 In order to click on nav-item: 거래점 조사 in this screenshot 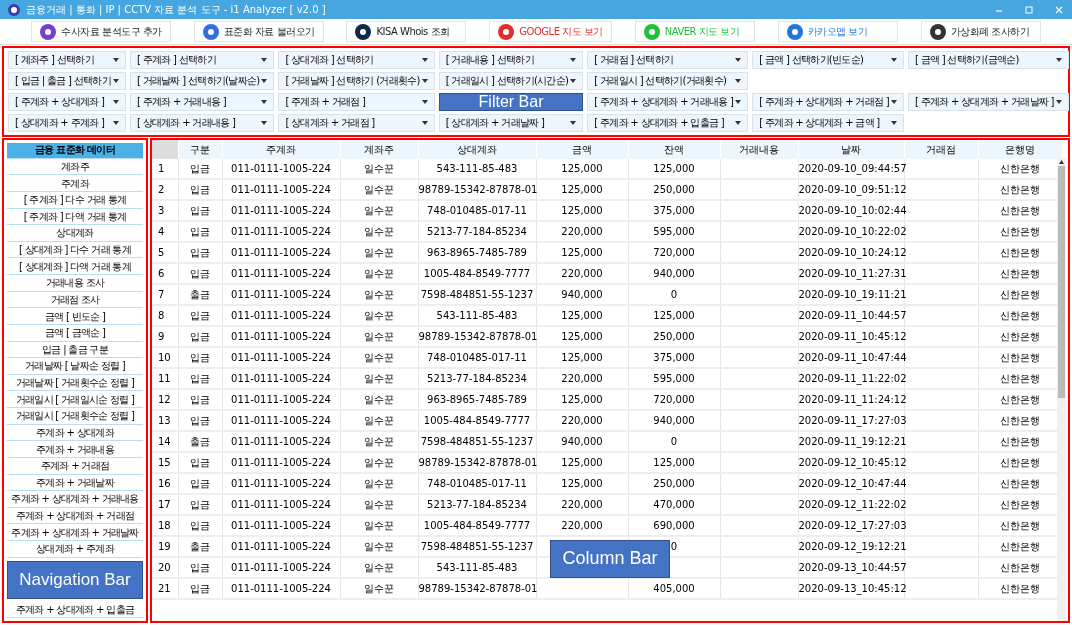, I will do `click(75, 300)`.